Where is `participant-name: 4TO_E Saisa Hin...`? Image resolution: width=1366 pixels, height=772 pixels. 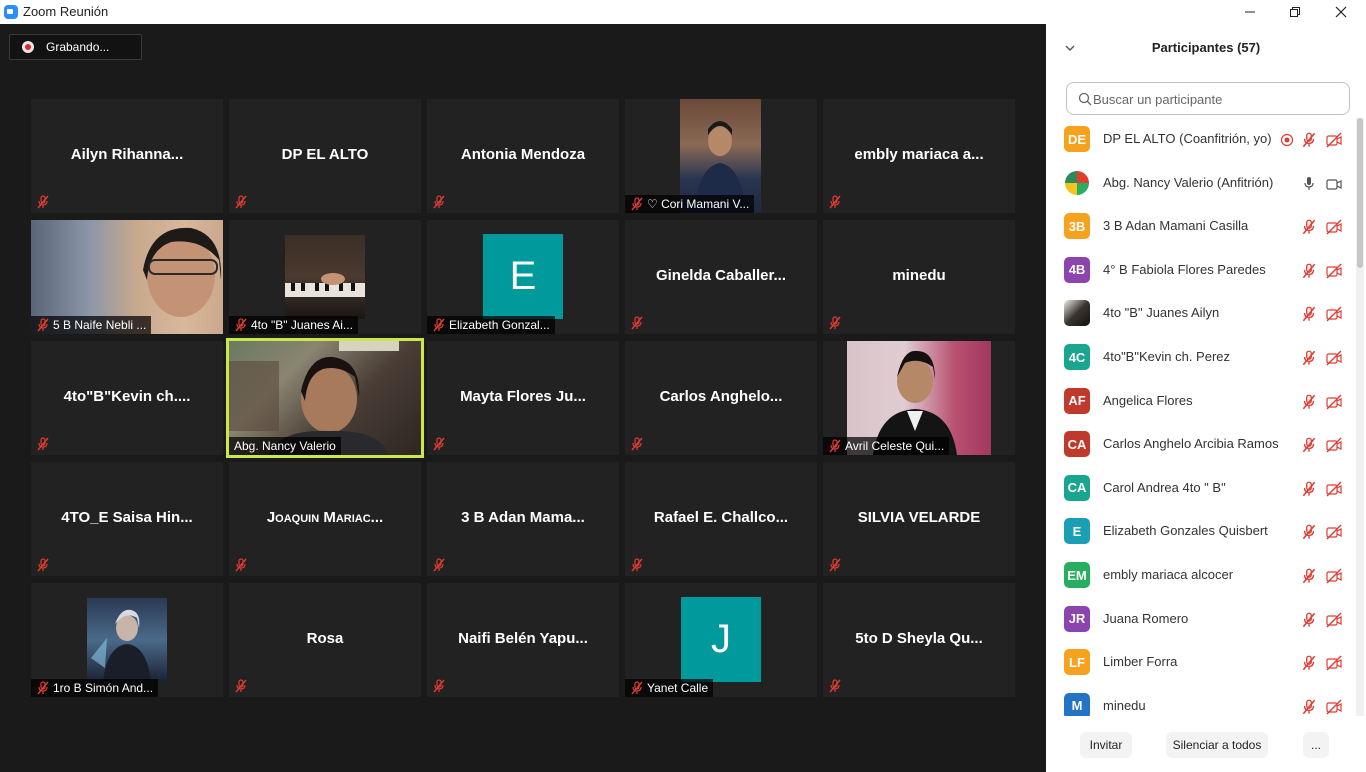 participant-name: 4TO_E Saisa Hin... is located at coordinates (127, 517).